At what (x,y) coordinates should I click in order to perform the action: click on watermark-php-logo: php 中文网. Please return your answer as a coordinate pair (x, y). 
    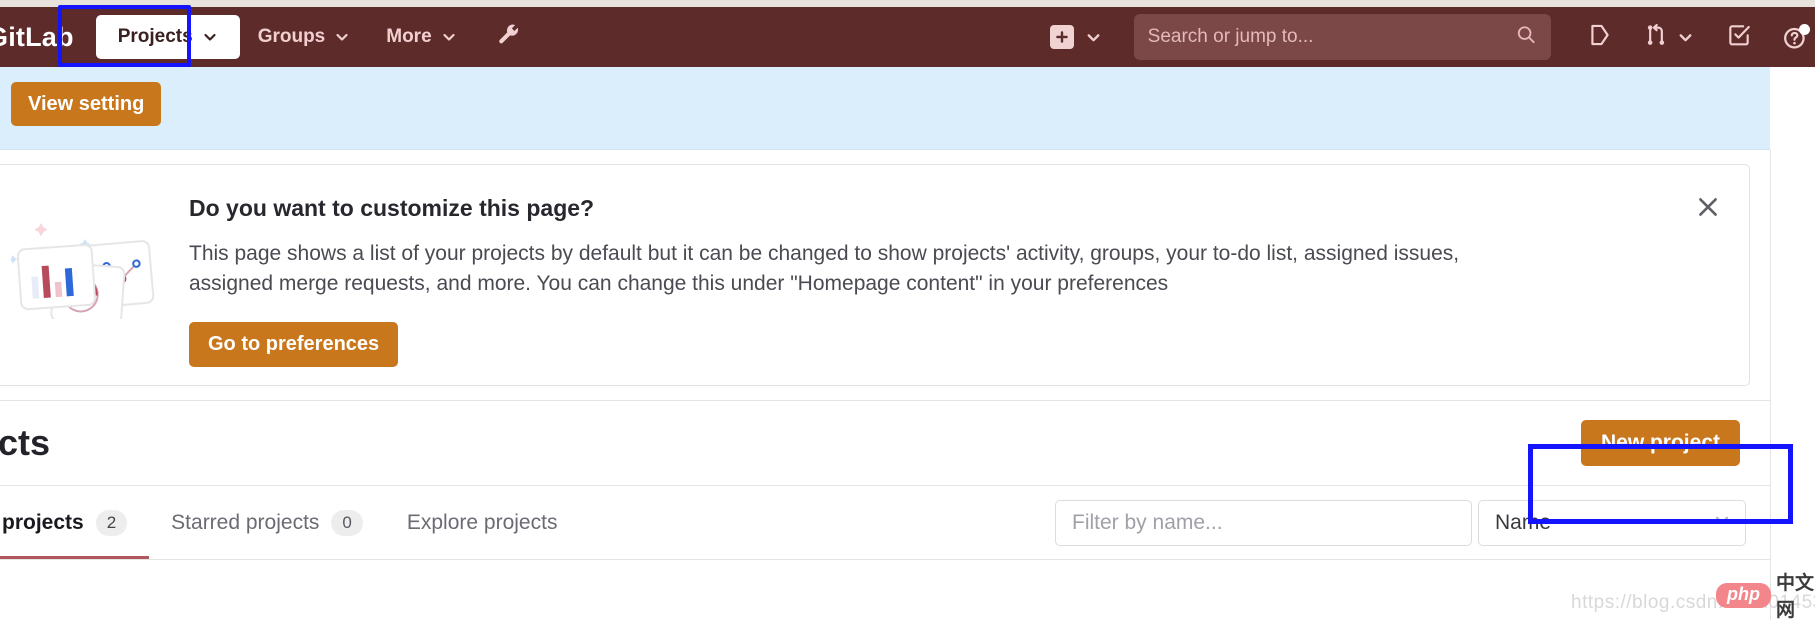
    Looking at the image, I should click on (1765, 594).